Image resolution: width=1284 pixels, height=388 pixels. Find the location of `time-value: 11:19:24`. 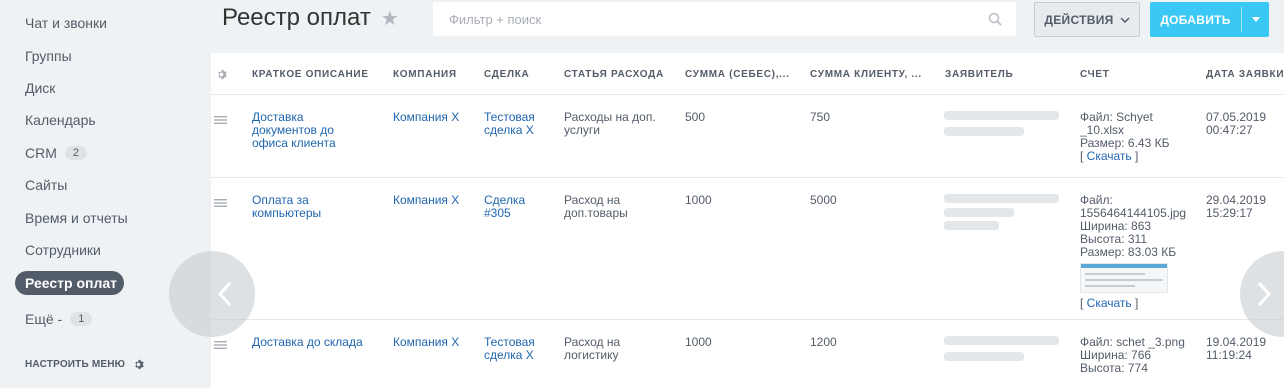

time-value: 11:19:24 is located at coordinates (1229, 355).